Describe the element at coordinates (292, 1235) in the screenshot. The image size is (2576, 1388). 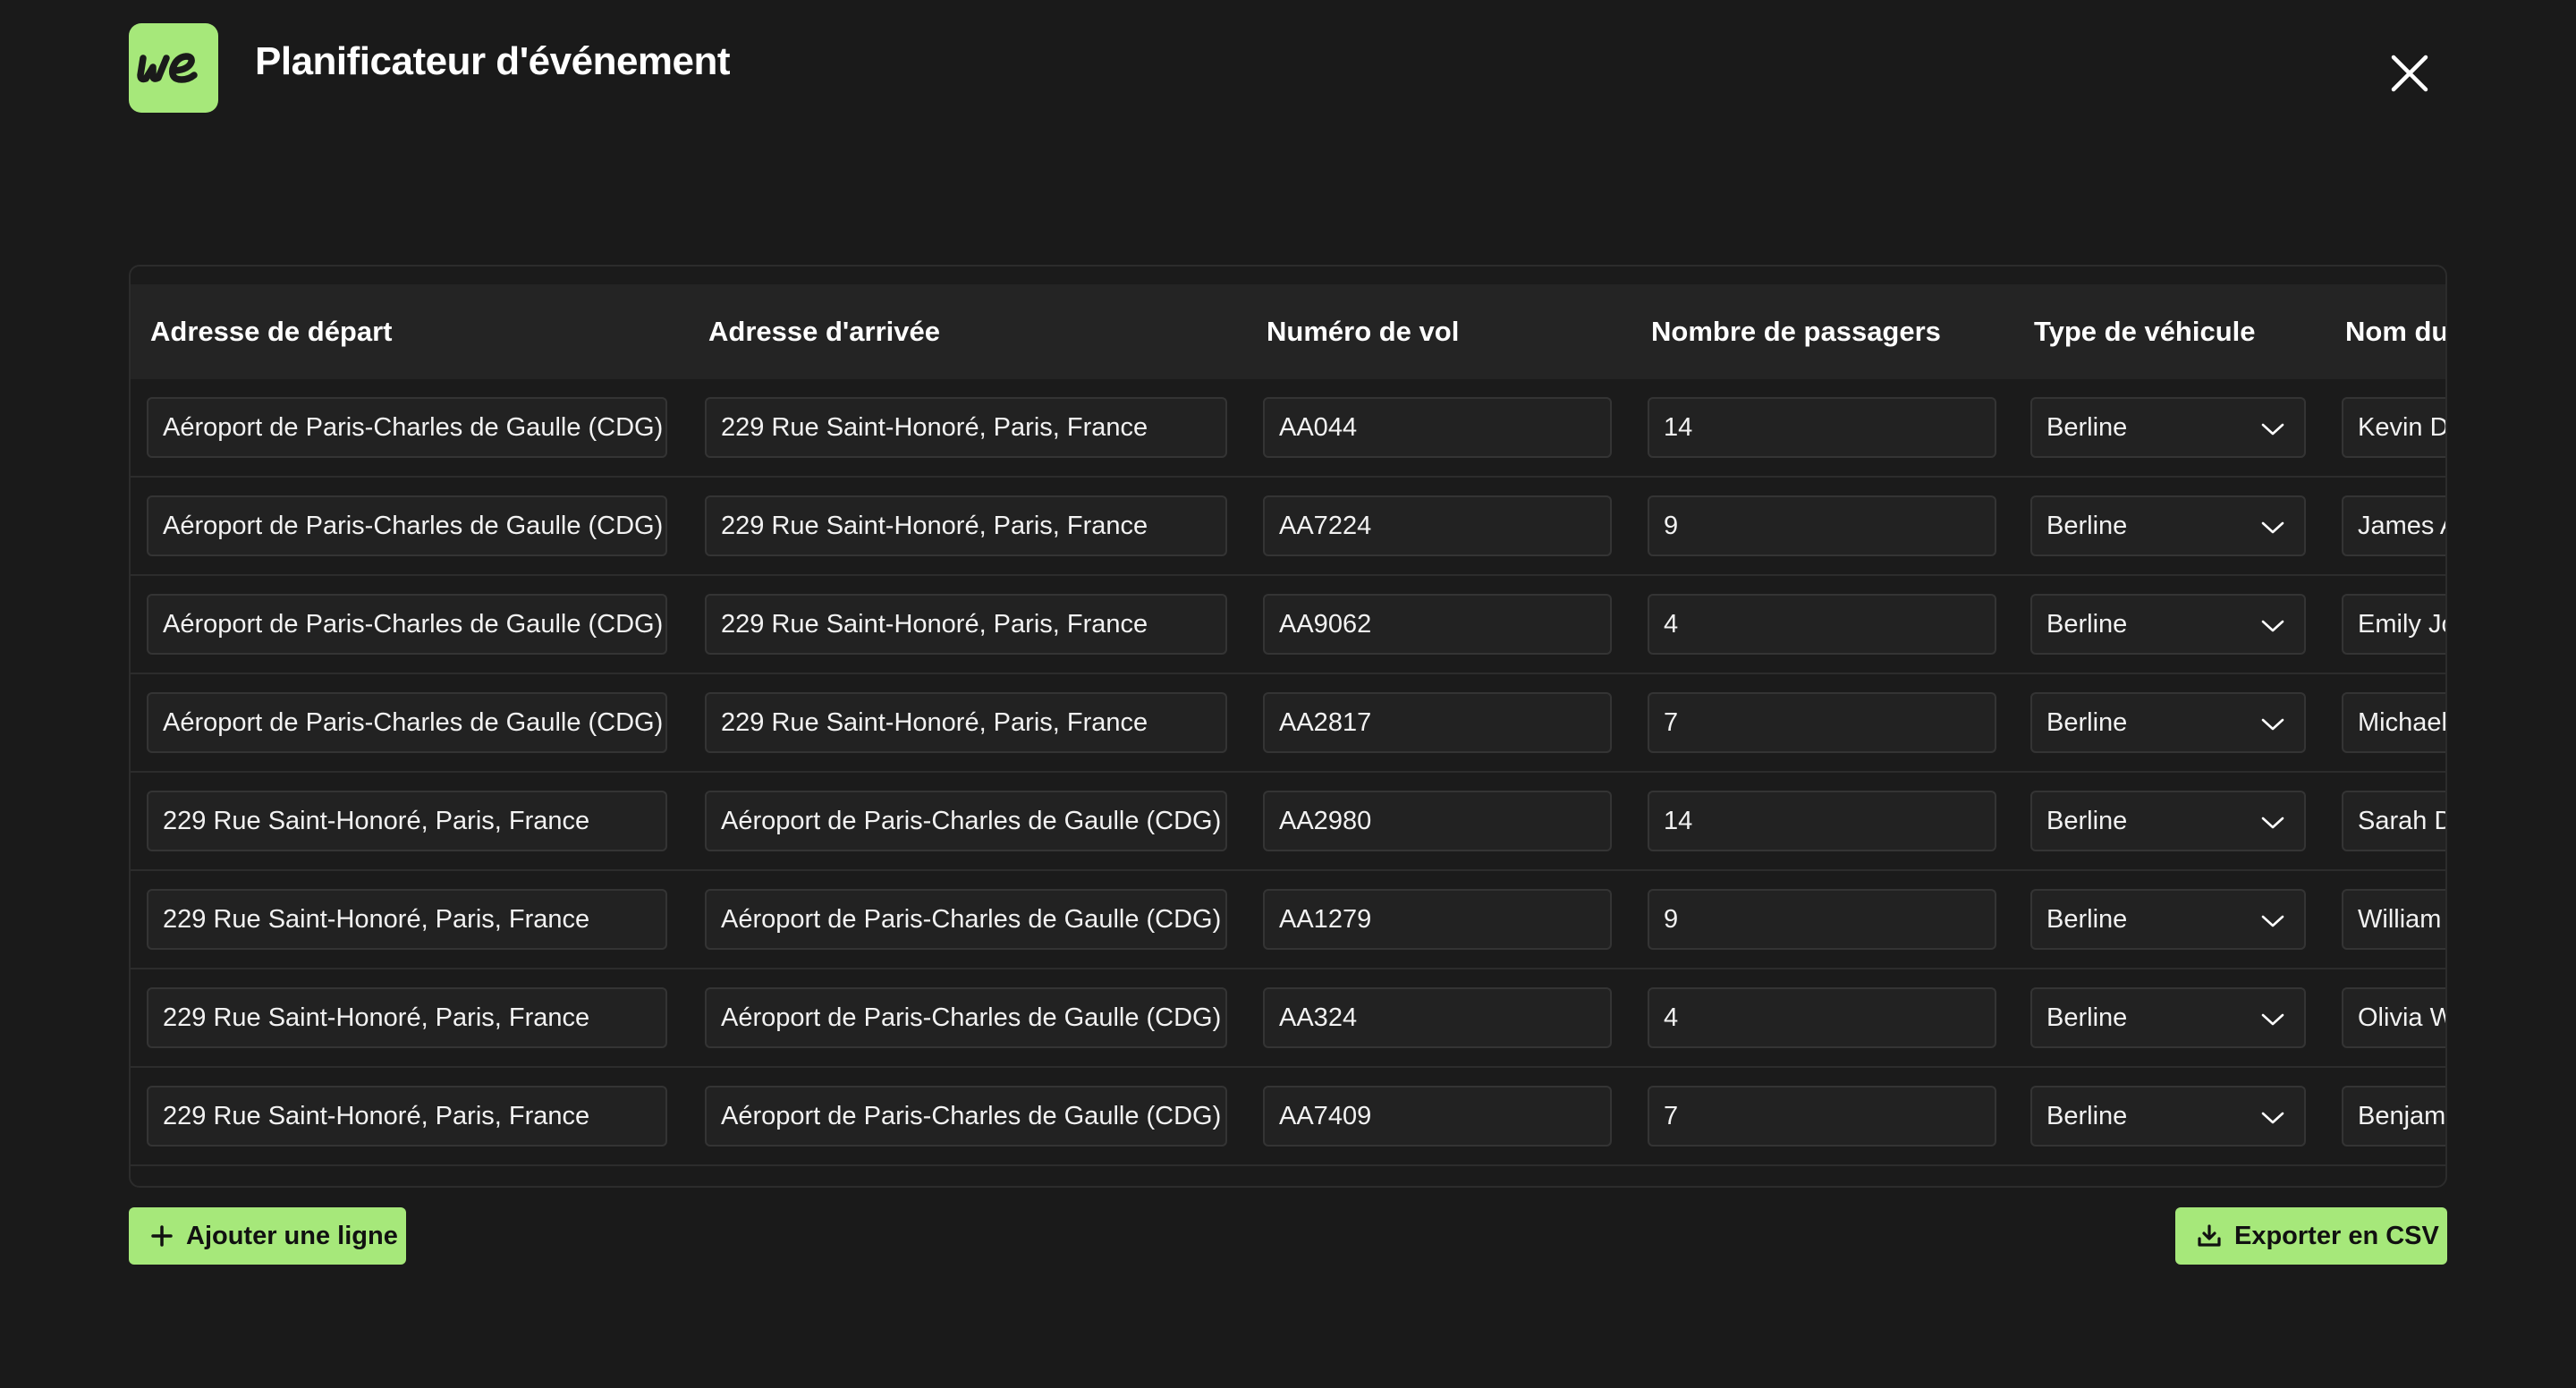
I see `add-row-label: Ajouter une ligne` at that location.